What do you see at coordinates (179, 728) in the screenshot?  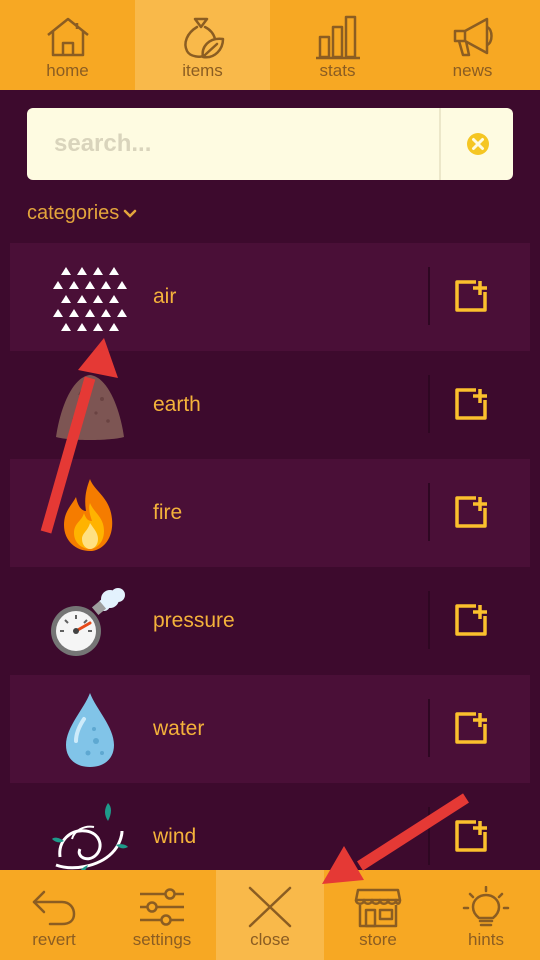 I see `item-name: water` at bounding box center [179, 728].